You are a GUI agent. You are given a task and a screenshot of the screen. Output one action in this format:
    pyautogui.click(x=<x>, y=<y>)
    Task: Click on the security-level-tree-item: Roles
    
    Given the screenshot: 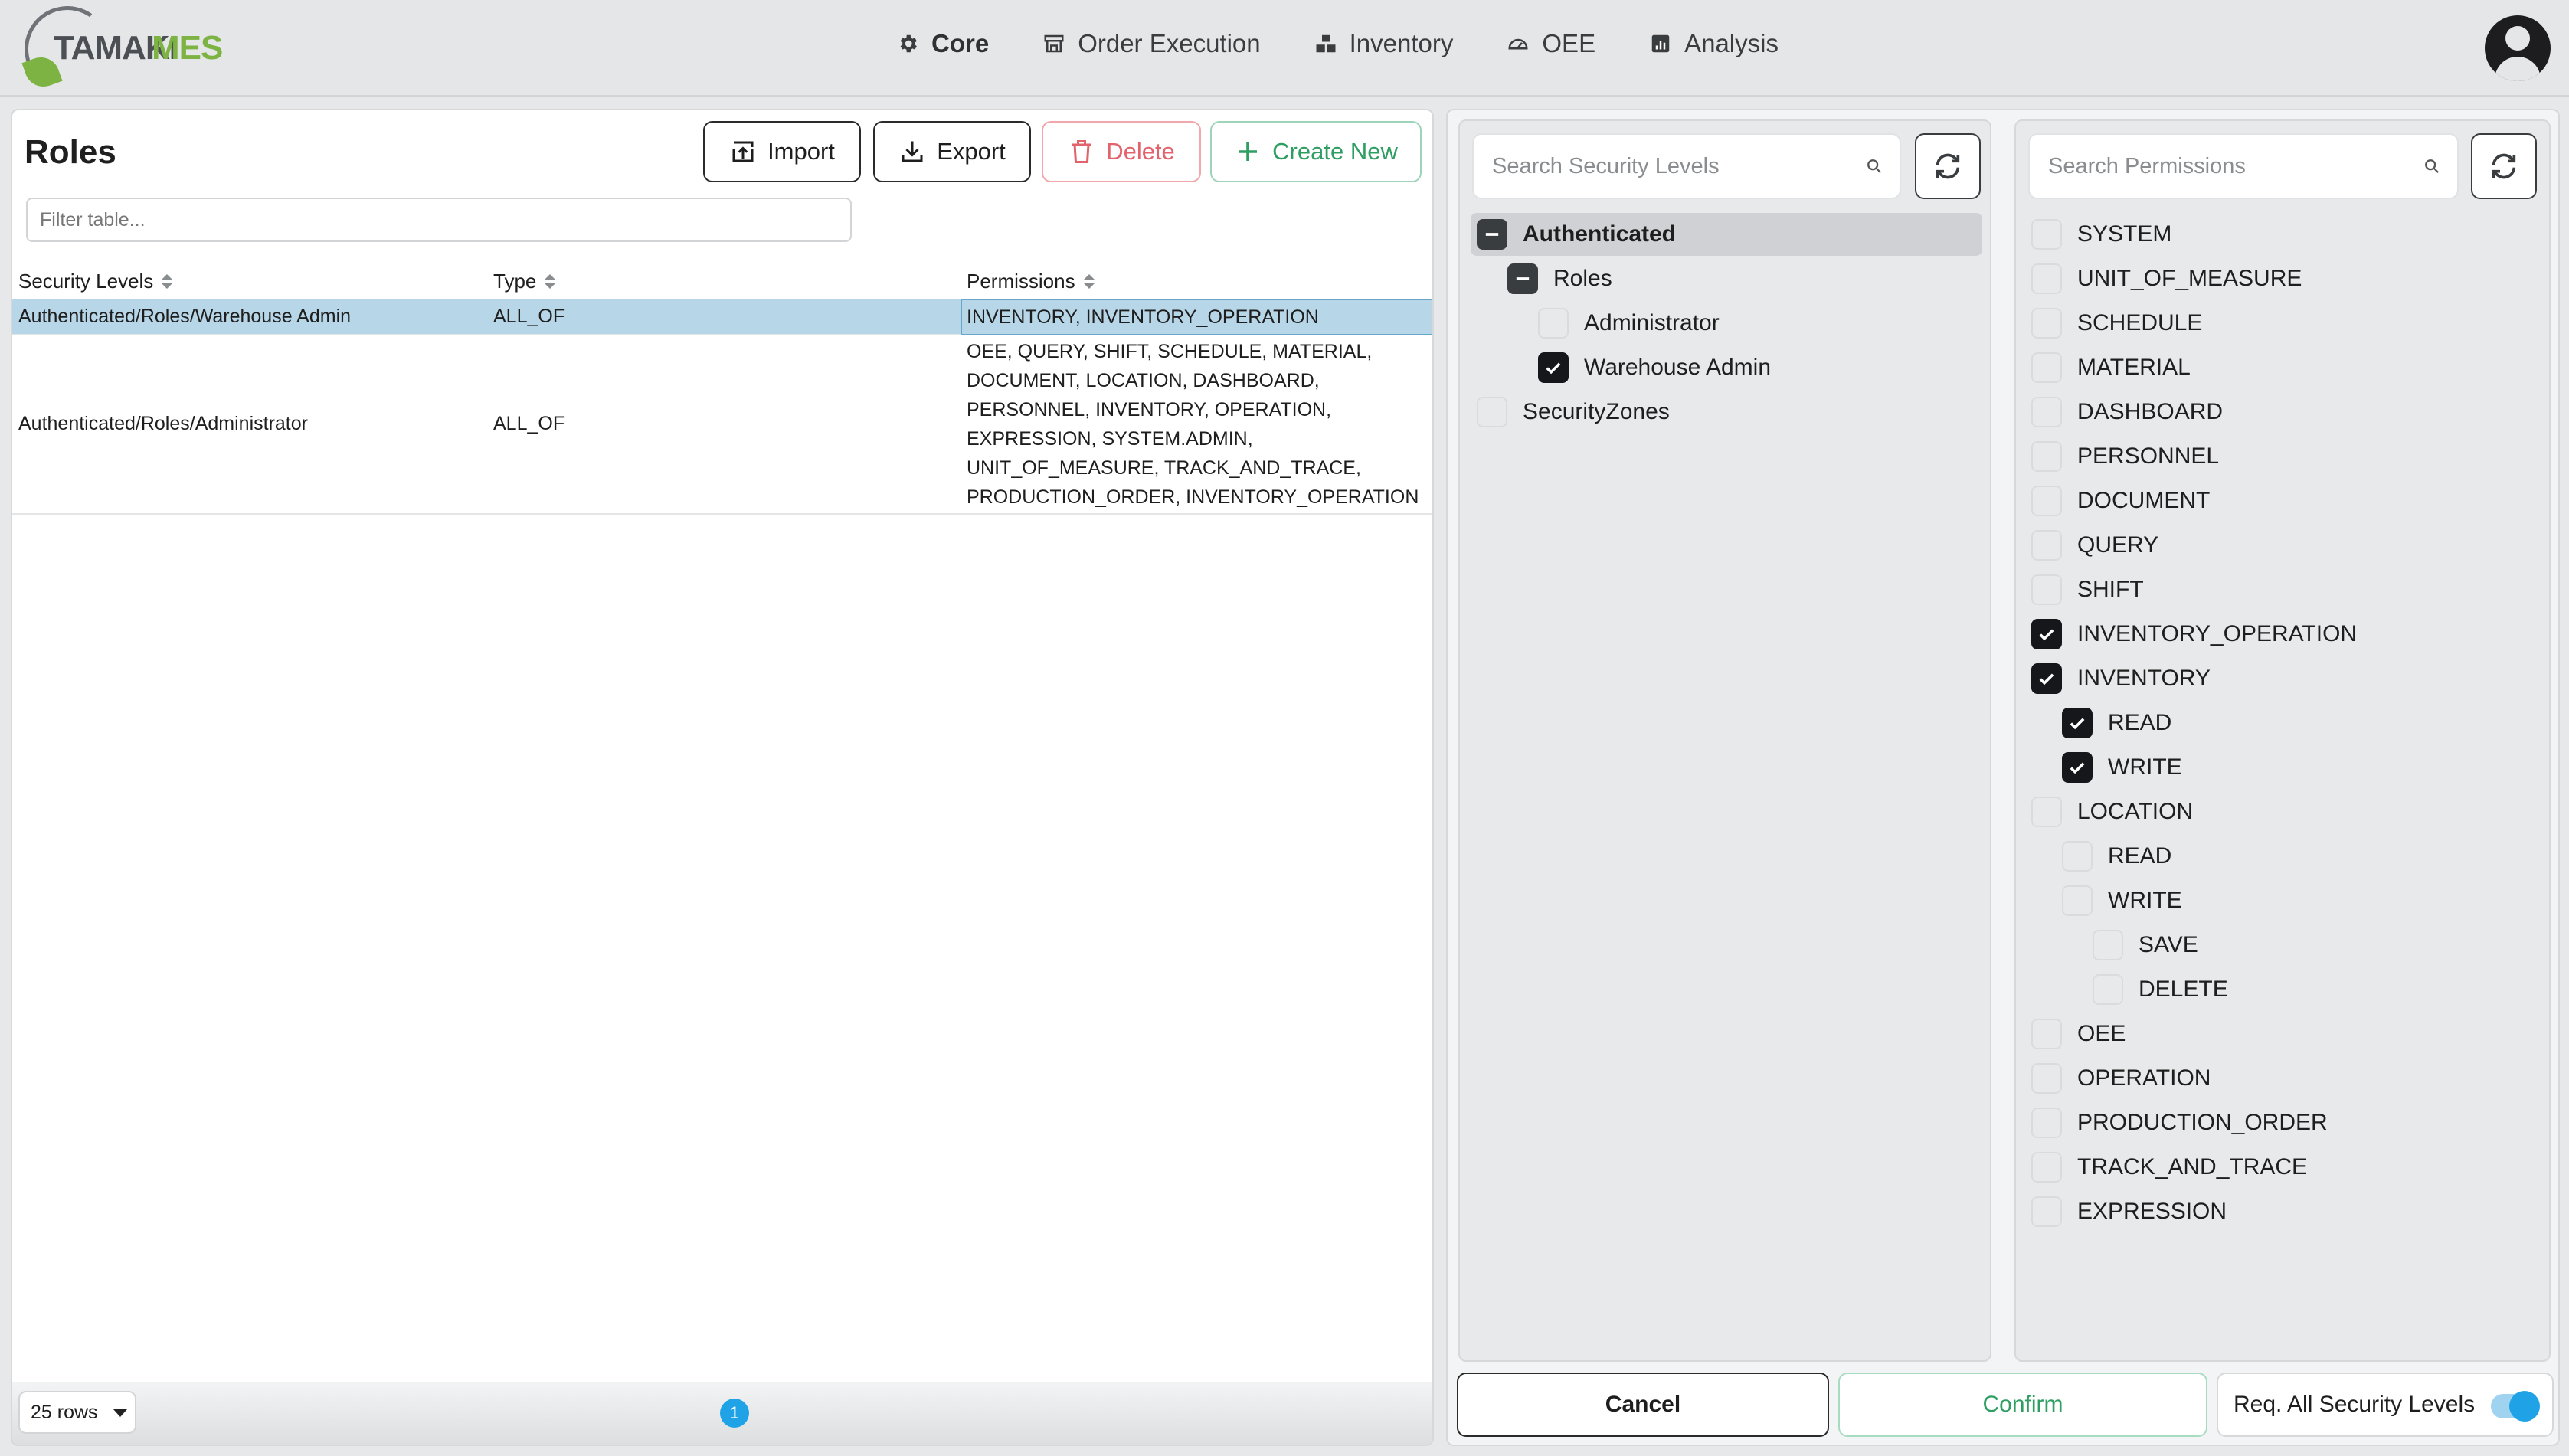 What is the action you would take?
    pyautogui.click(x=1560, y=278)
    